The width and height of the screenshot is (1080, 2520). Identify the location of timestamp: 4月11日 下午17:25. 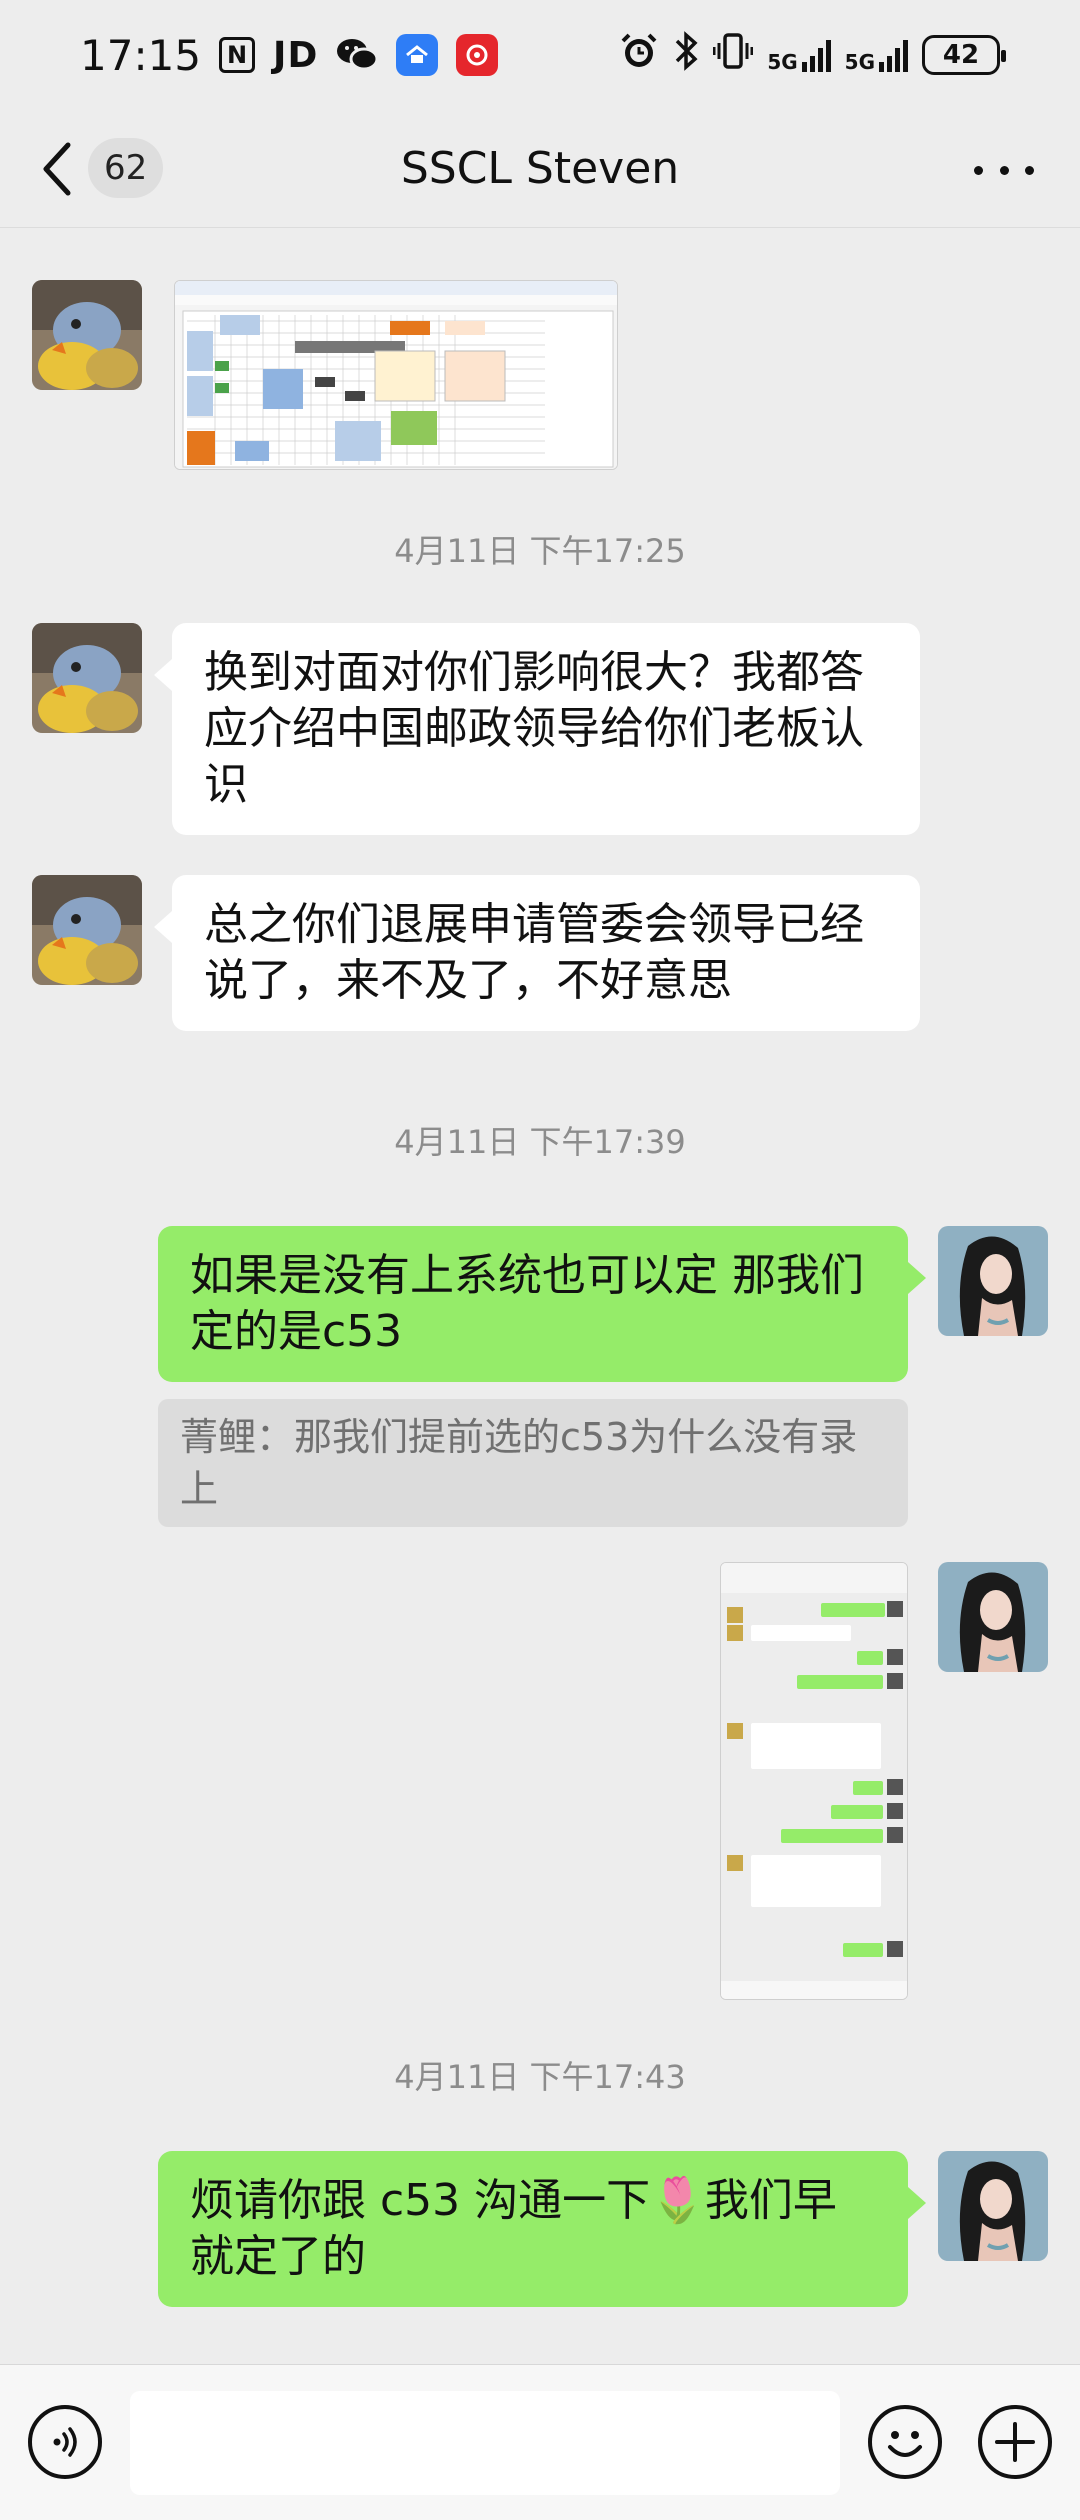
(540, 551).